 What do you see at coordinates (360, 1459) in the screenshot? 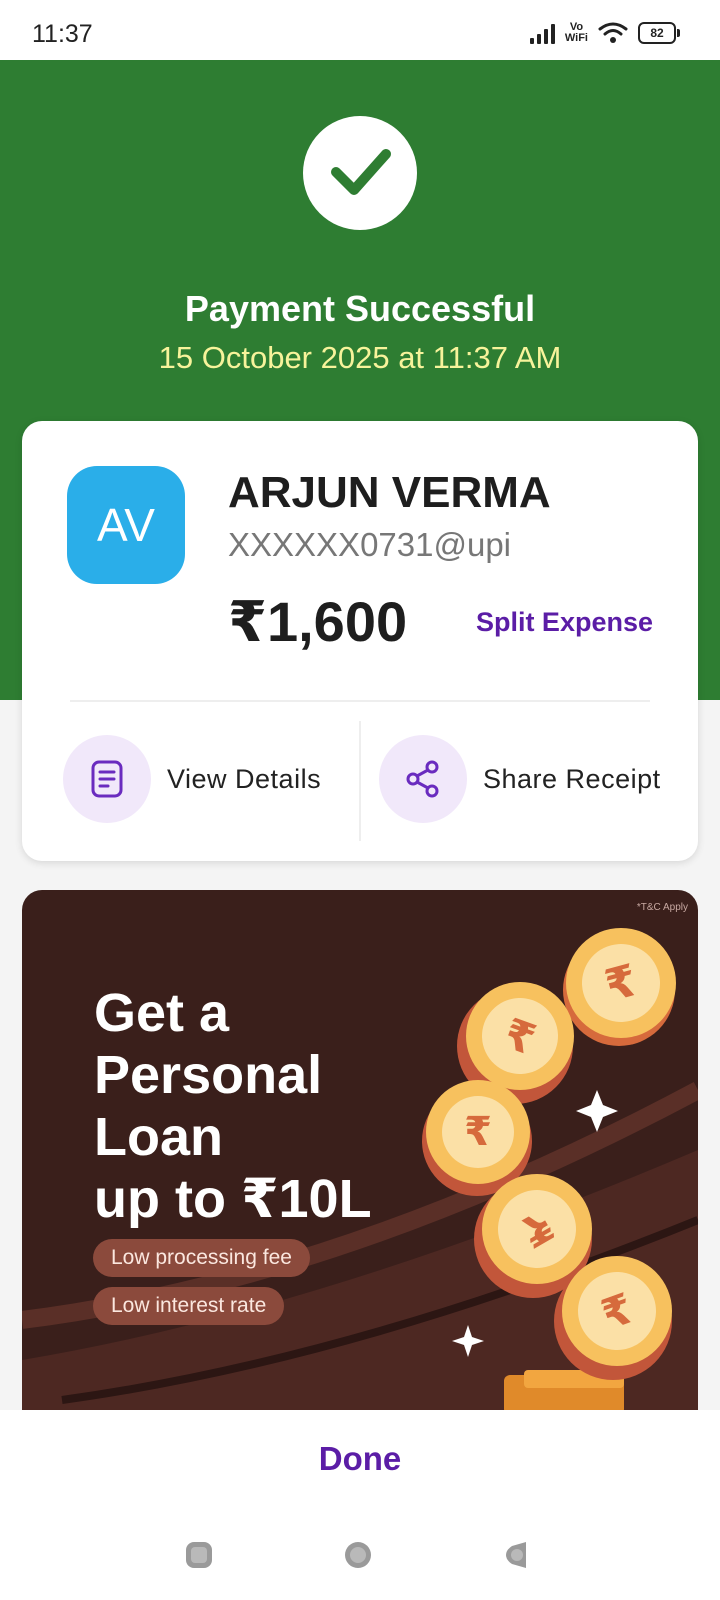
I see `done-button: Done` at bounding box center [360, 1459].